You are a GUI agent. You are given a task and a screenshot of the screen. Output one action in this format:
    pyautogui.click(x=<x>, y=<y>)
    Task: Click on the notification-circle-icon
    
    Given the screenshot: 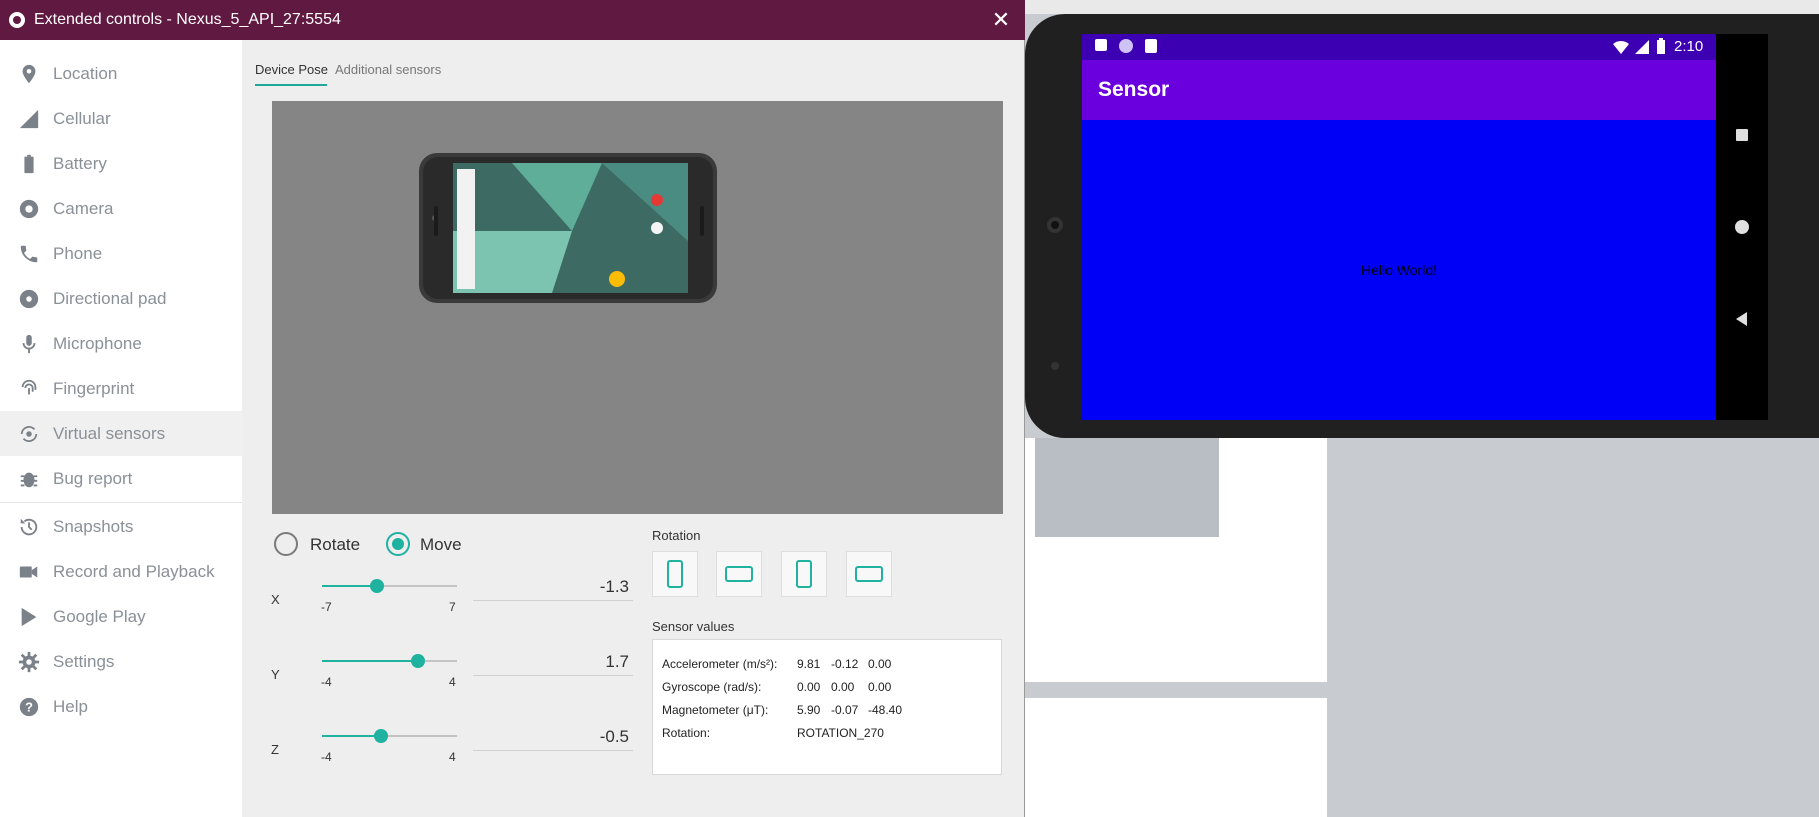 What is the action you would take?
    pyautogui.click(x=1126, y=46)
    